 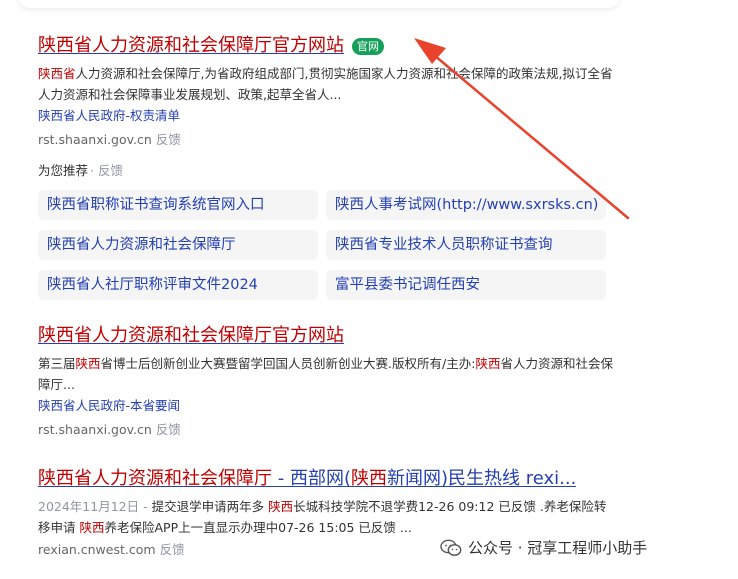 I want to click on recommend-item: 陕西省人社厅职称评审文件2024, so click(x=178, y=285).